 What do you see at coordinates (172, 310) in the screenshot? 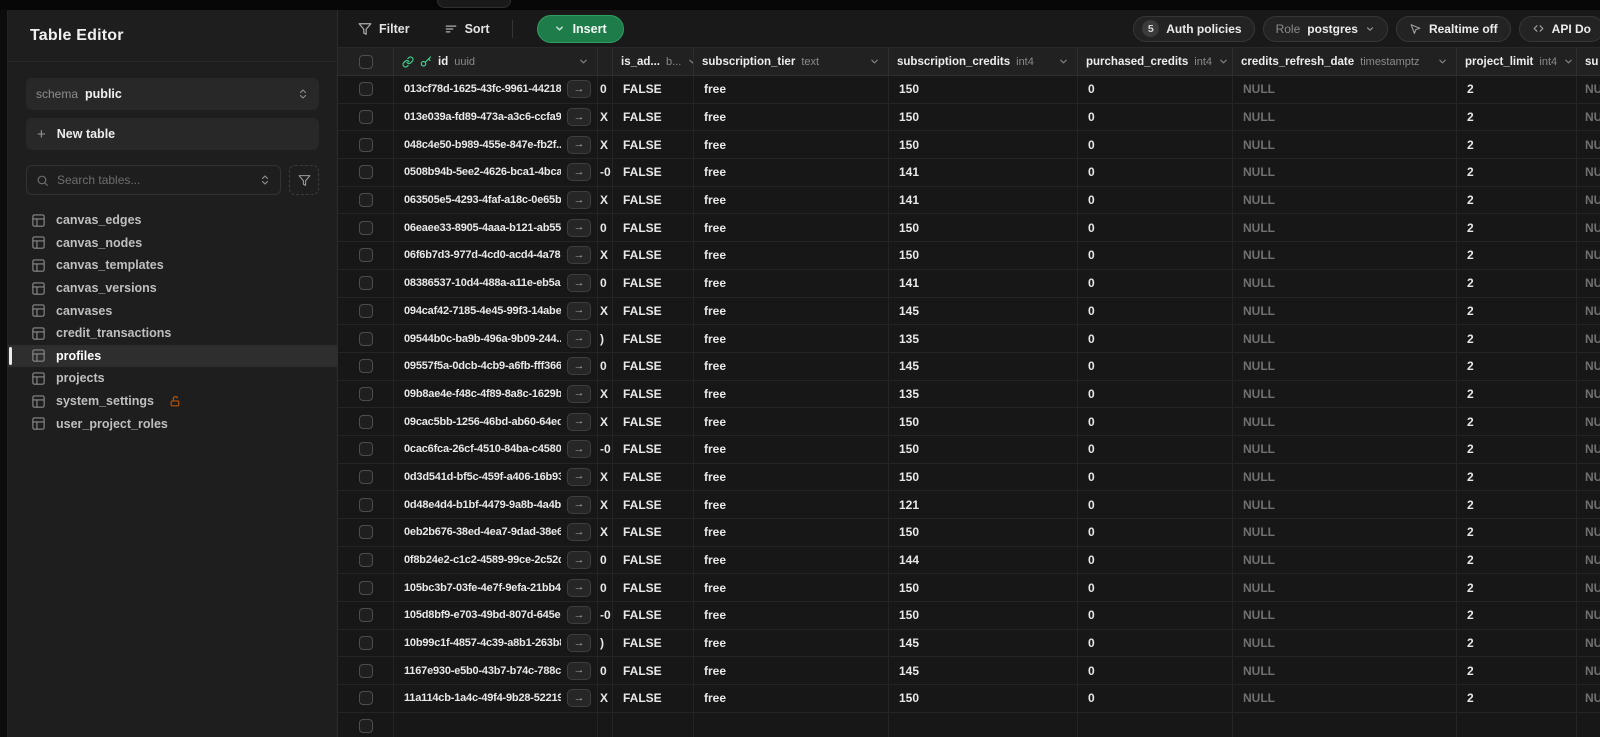
I see `sidebar-table-item: canvases` at bounding box center [172, 310].